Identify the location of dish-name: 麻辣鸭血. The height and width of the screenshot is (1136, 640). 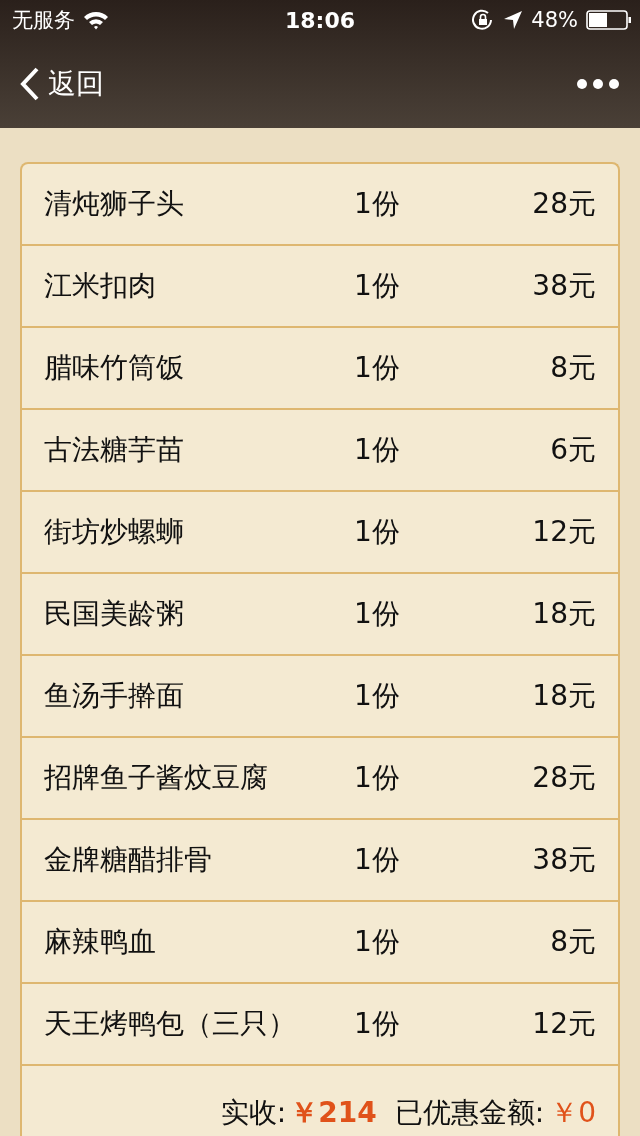
(100, 942).